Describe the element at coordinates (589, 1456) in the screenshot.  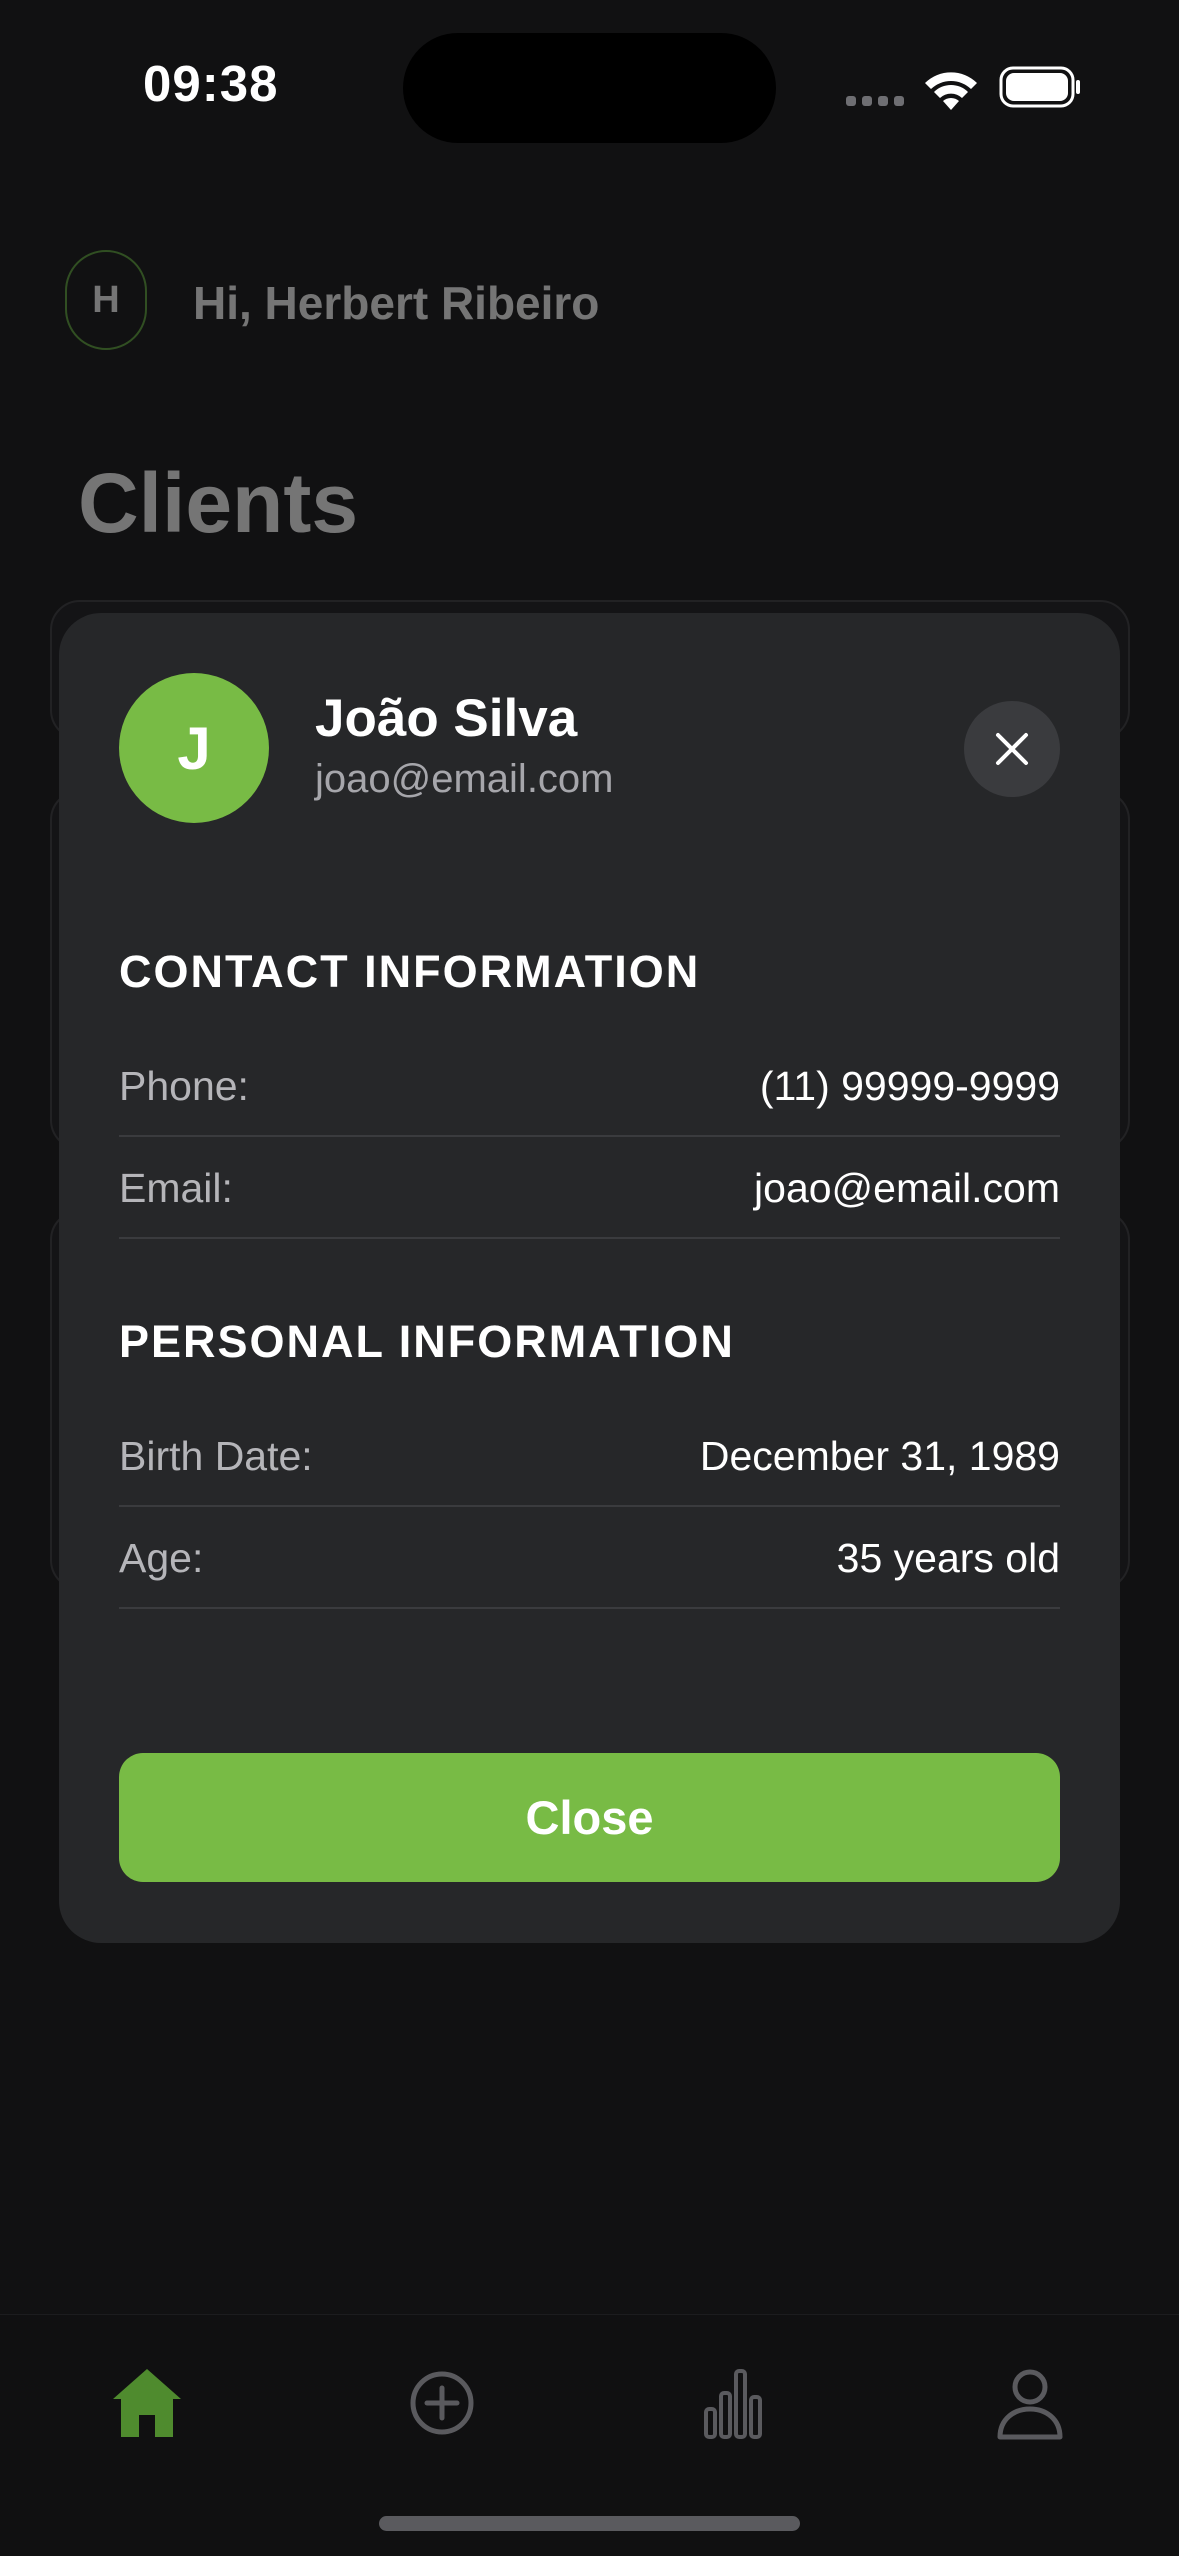
I see `info-row-birth-date: Birth Date: December 31, 1989` at that location.